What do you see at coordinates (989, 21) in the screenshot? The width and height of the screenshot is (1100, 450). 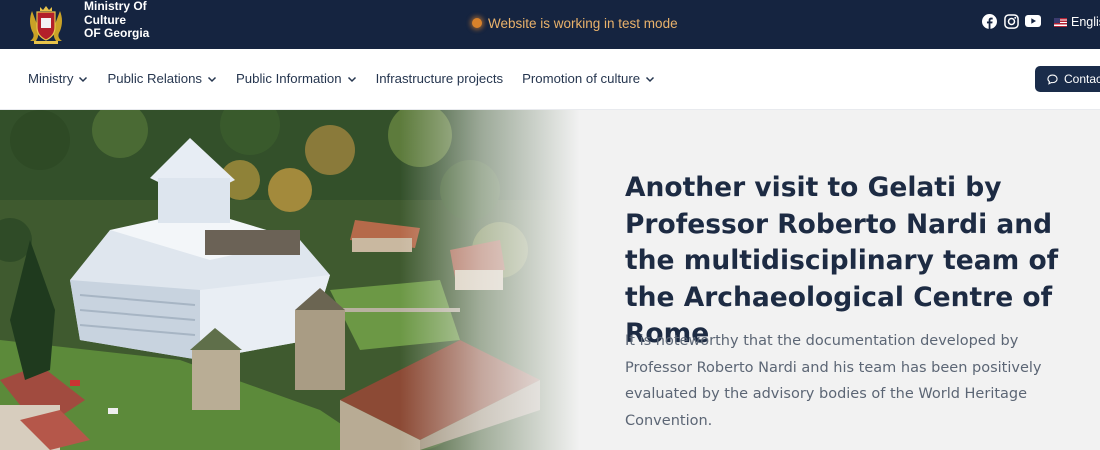 I see `facebook-icon` at bounding box center [989, 21].